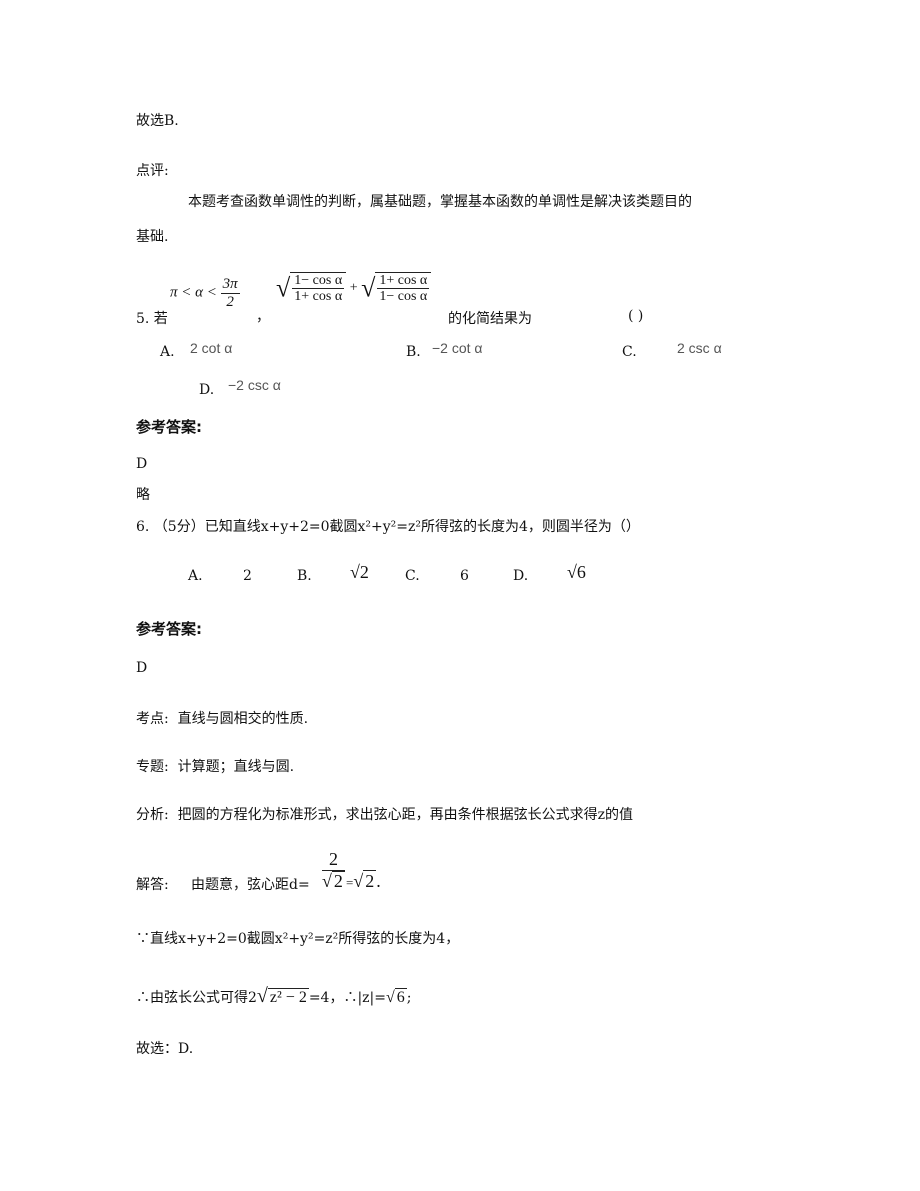 This screenshot has width=920, height=1191. Describe the element at coordinates (193, 292) in the screenshot. I see `q5-condition-lhs: π < α <` at that location.